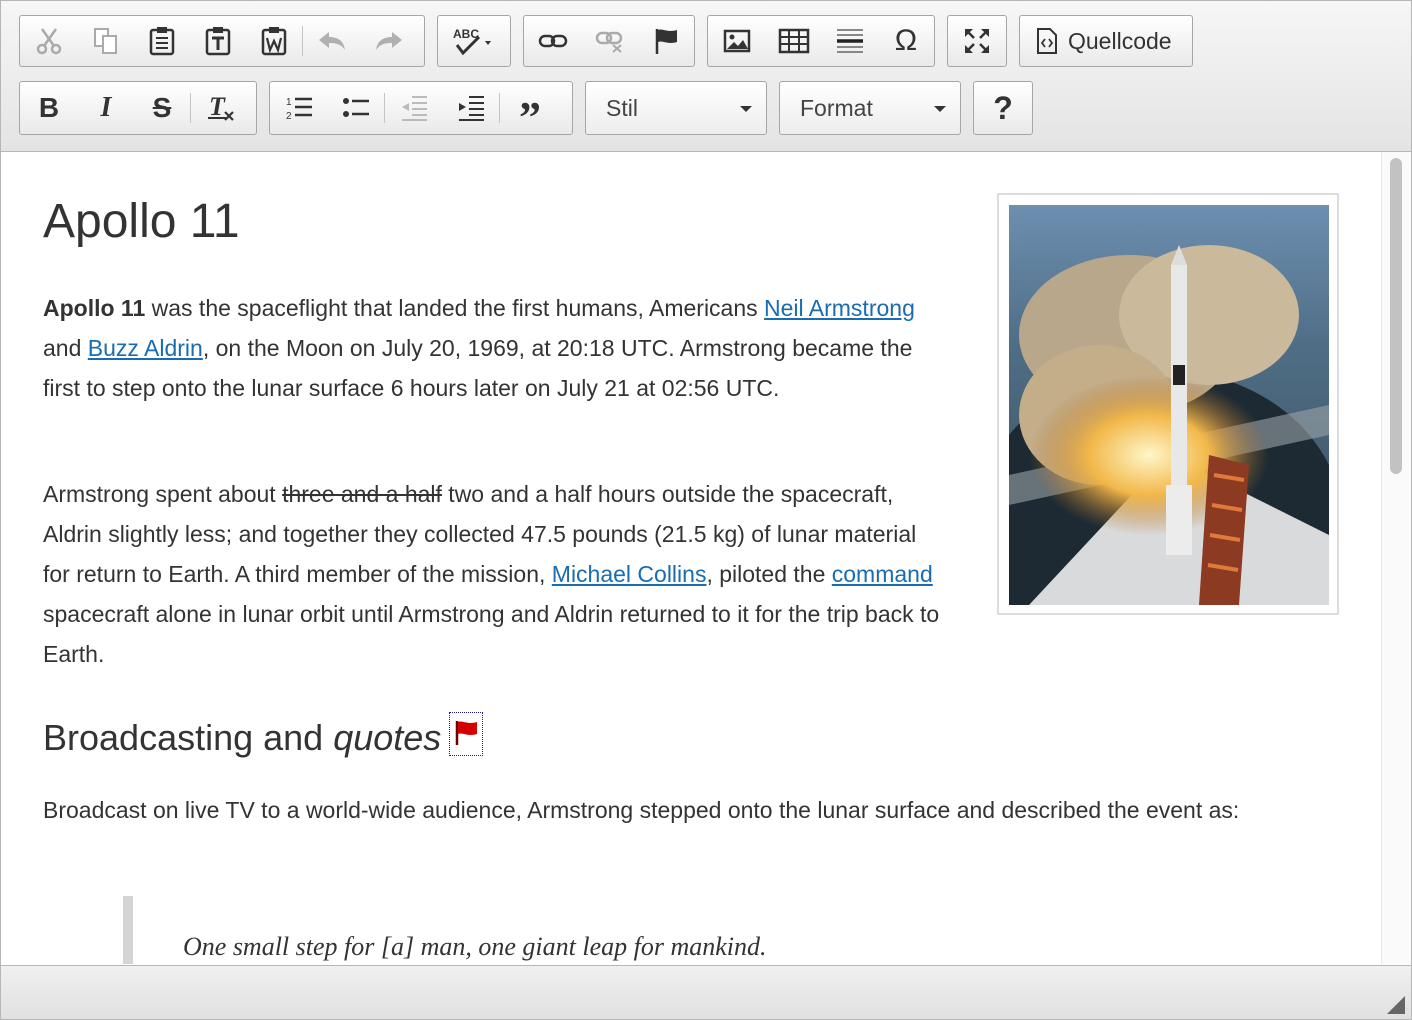 This screenshot has height=1020, width=1412. I want to click on spellcheck-group: ABC, so click(474, 41).